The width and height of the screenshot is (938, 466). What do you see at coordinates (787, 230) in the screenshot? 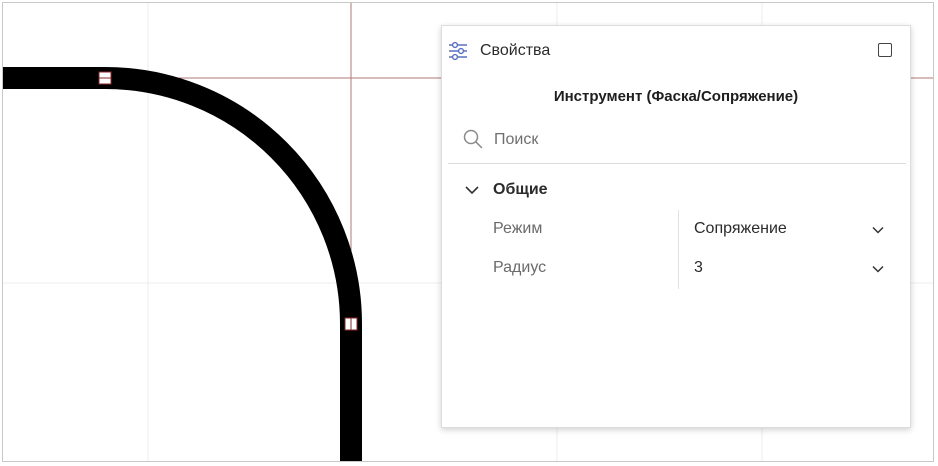
I see `mode-dropdown: Сопряжение` at bounding box center [787, 230].